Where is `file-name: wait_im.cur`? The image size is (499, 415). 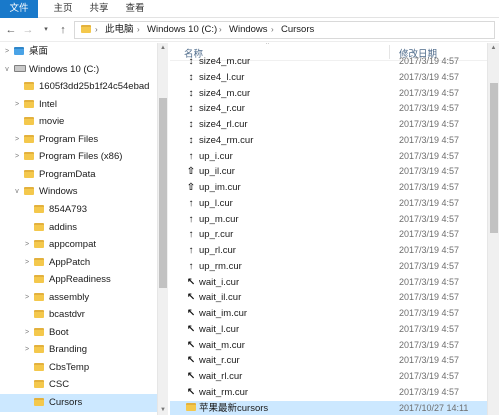
file-name: wait_im.cur is located at coordinates (223, 313).